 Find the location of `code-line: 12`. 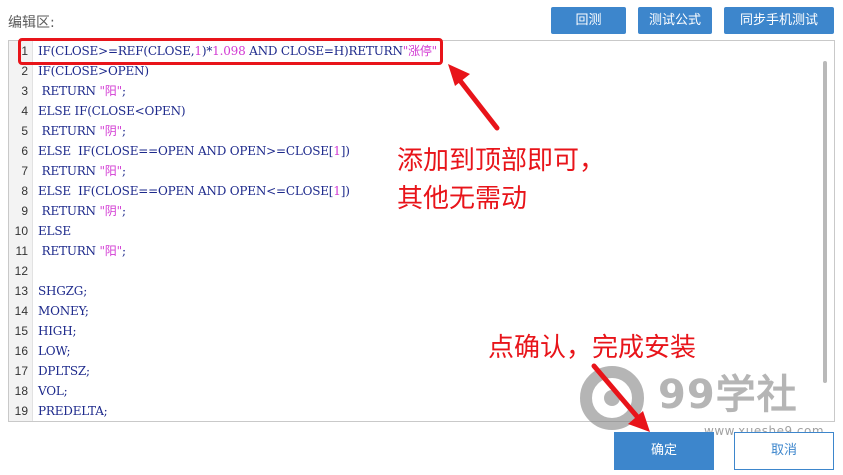

code-line: 12 is located at coordinates (404, 271).